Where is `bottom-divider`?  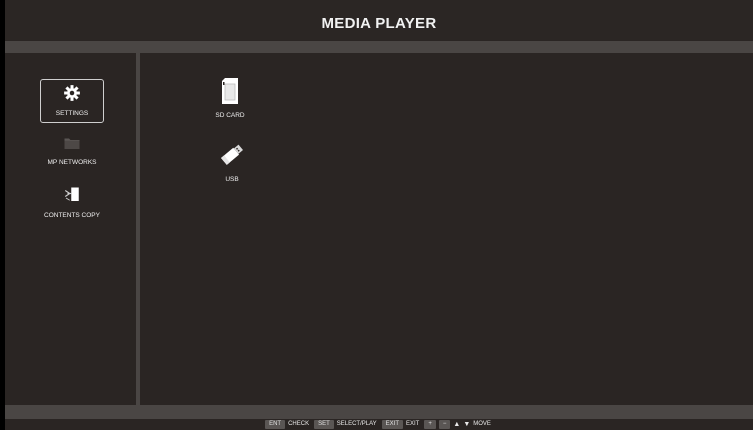 bottom-divider is located at coordinates (379, 412).